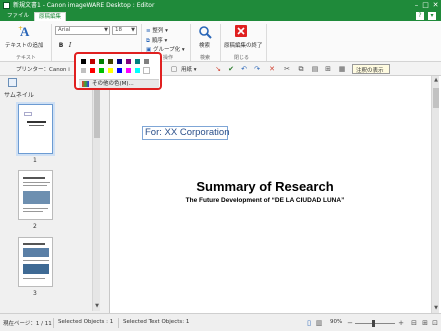  Describe the element at coordinates (244, 69) in the screenshot. I see `undo-icon: ↶` at that location.